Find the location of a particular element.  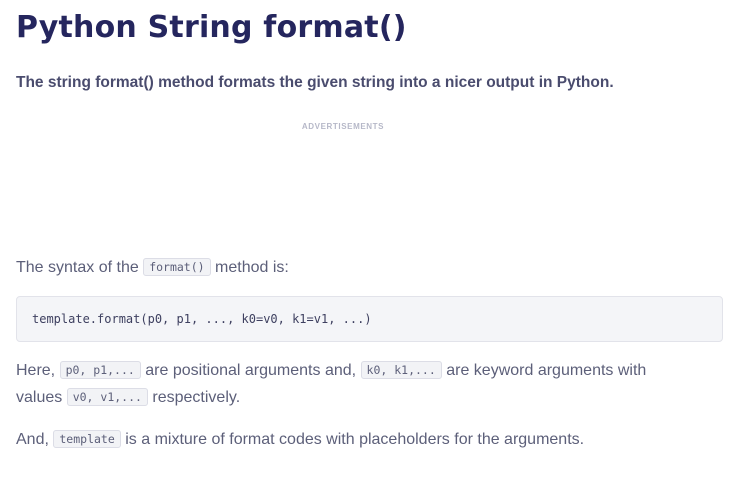

inline-code-format: format() is located at coordinates (177, 267).